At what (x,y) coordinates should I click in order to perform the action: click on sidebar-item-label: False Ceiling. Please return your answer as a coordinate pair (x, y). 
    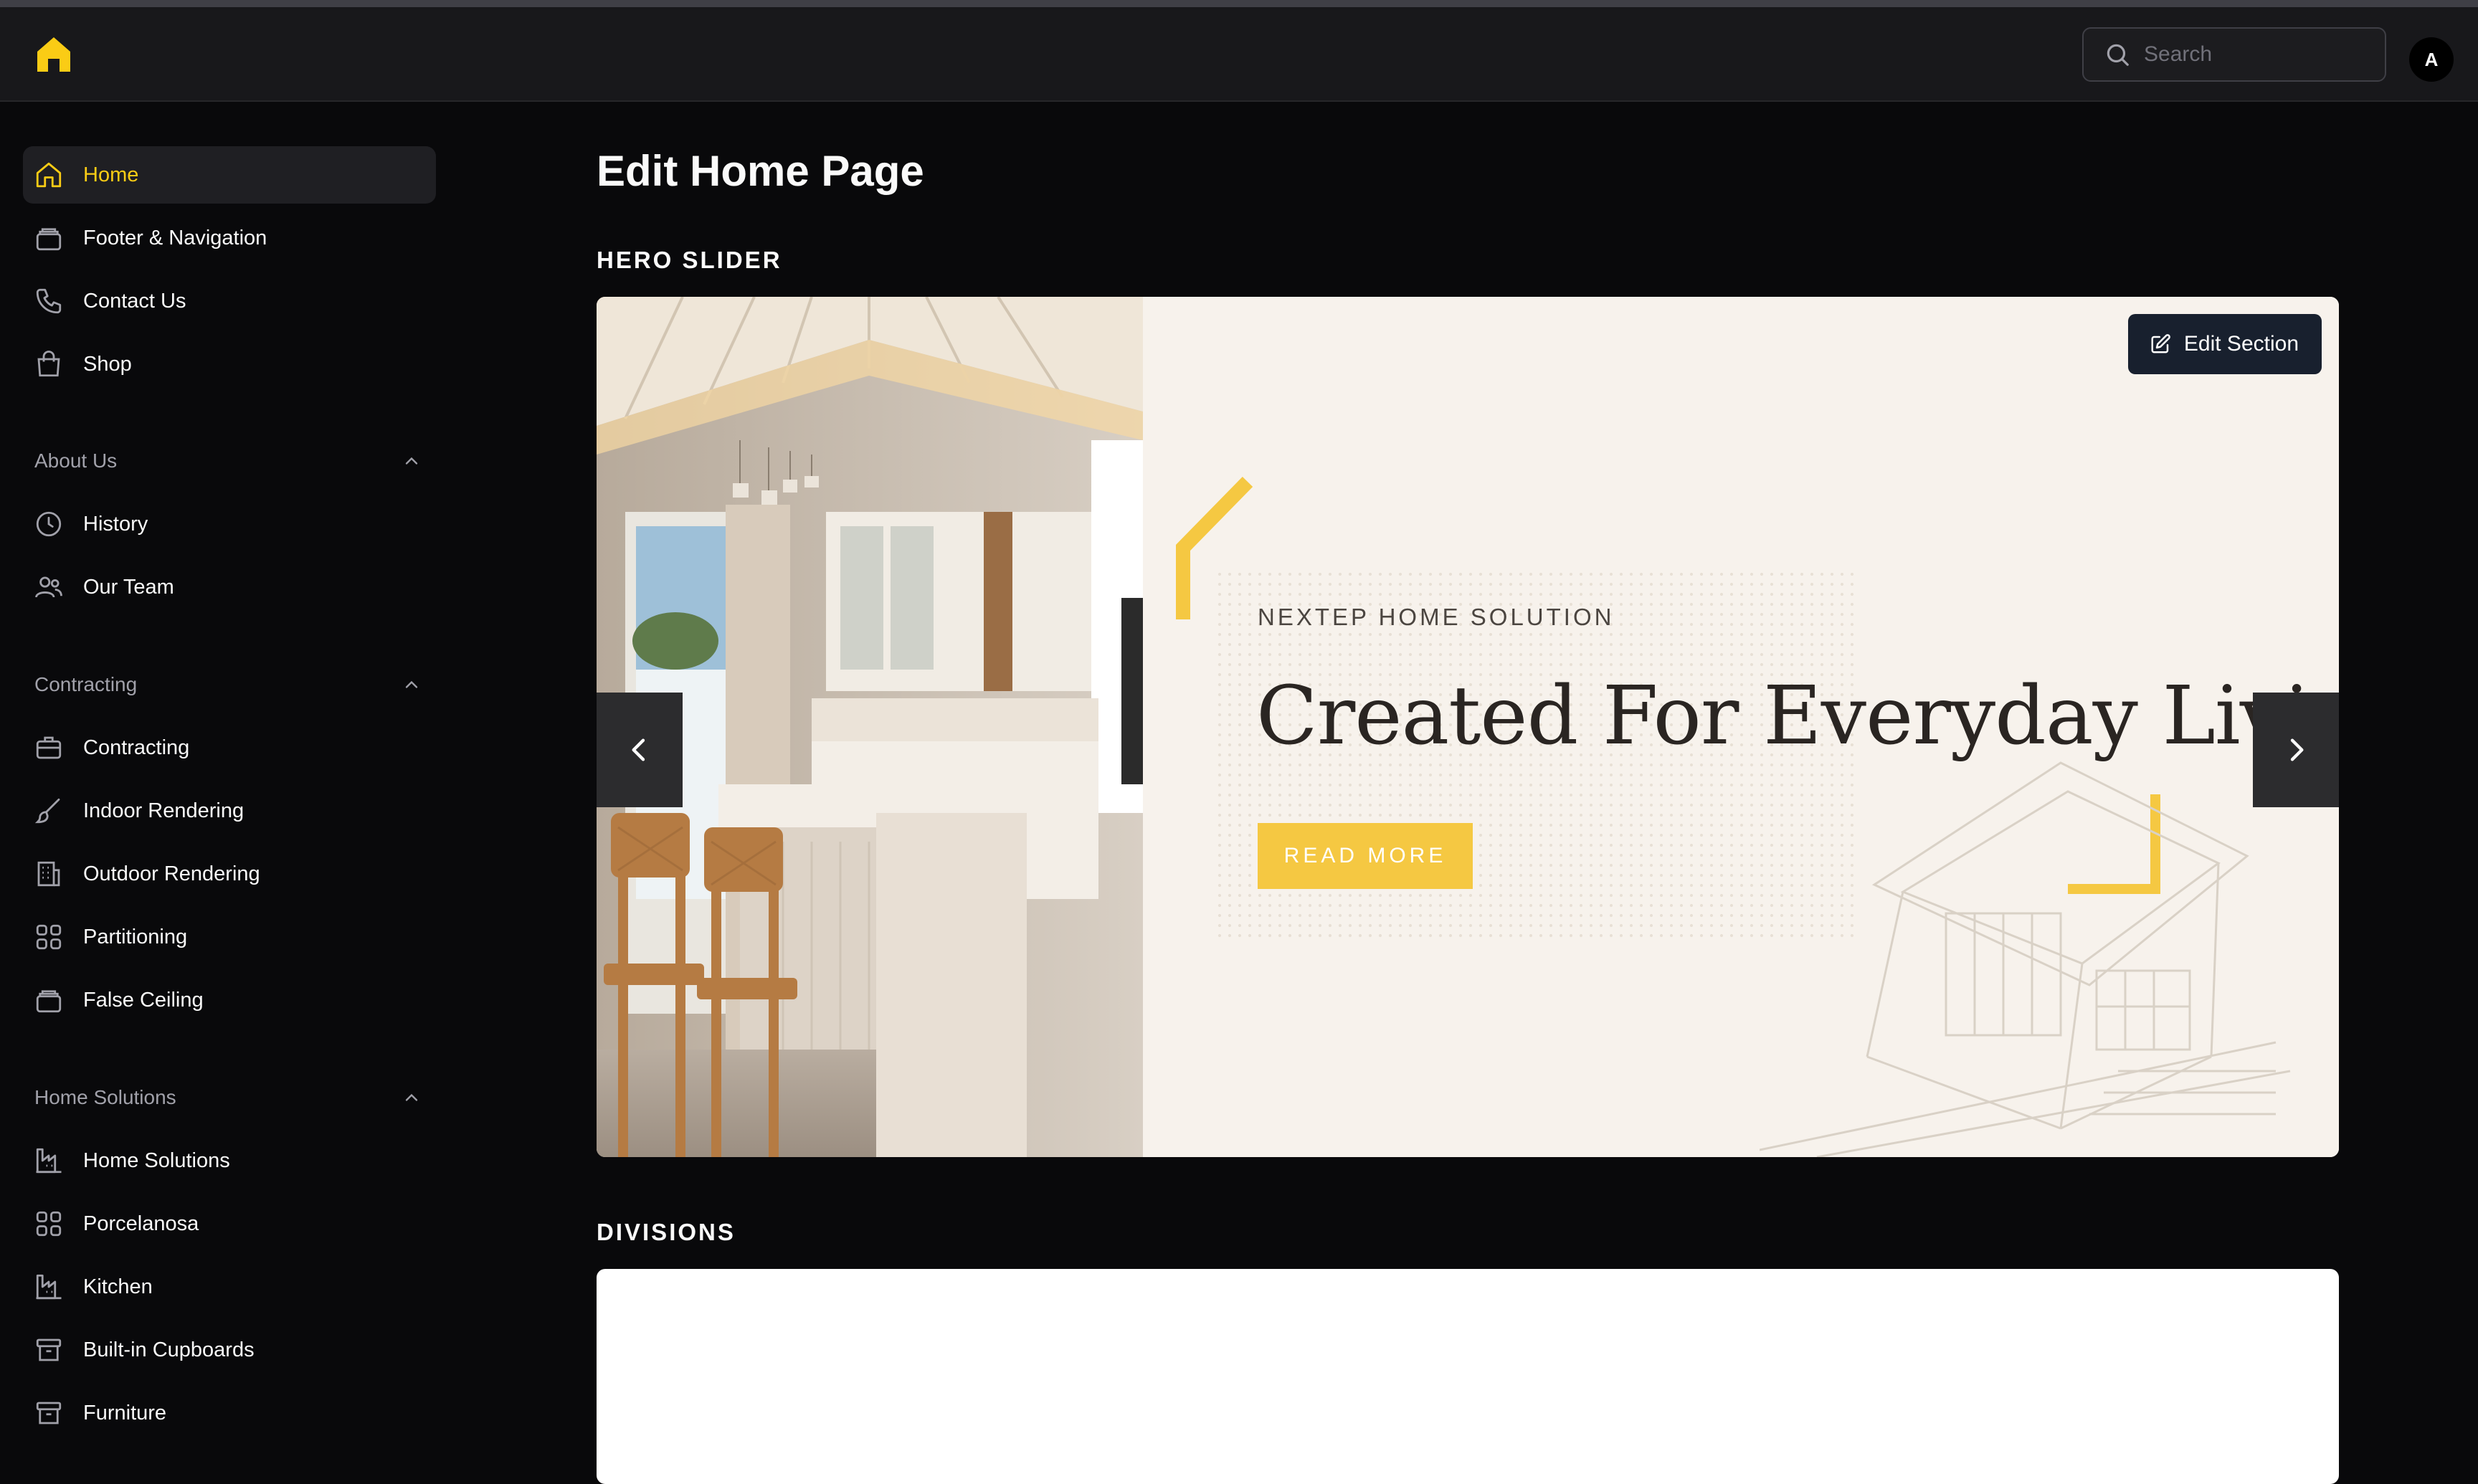
    Looking at the image, I should click on (143, 1000).